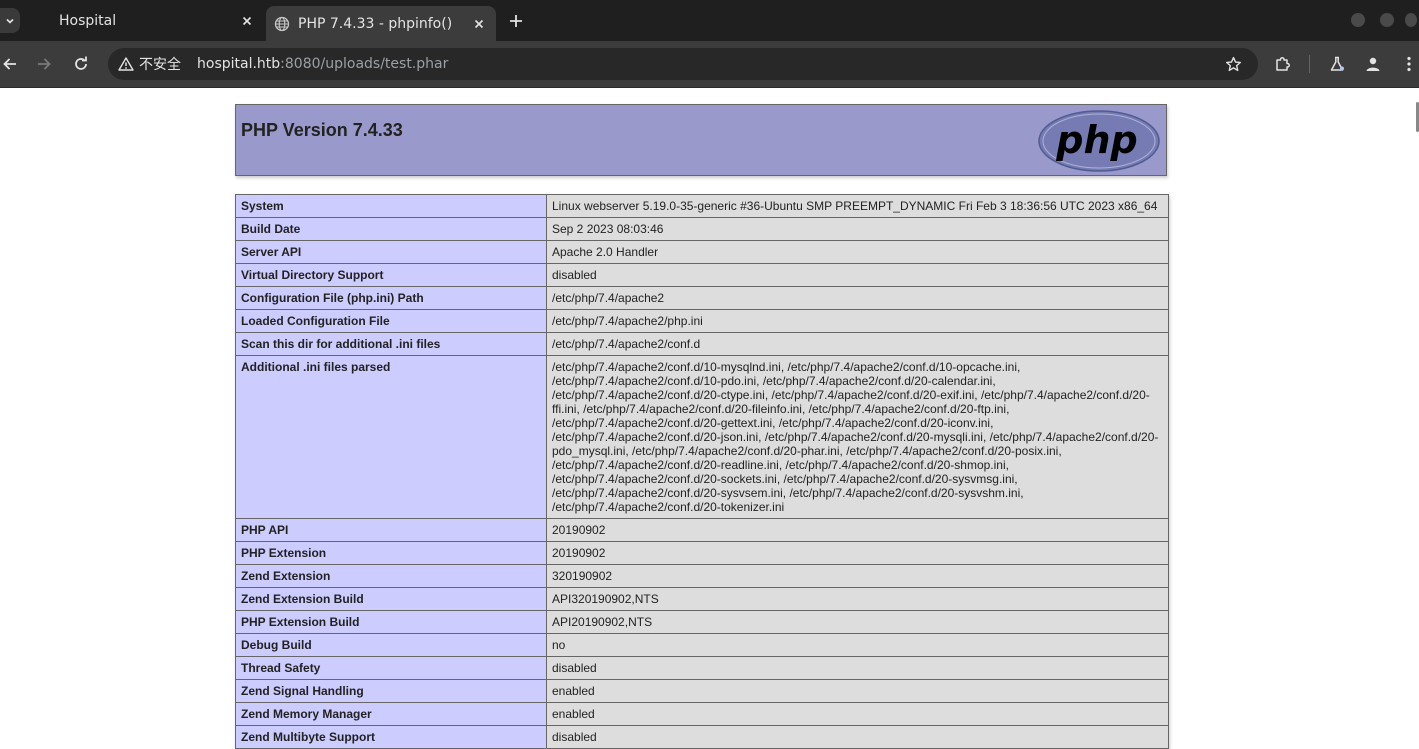  Describe the element at coordinates (88, 20) in the screenshot. I see `tab-title: Hospital` at that location.